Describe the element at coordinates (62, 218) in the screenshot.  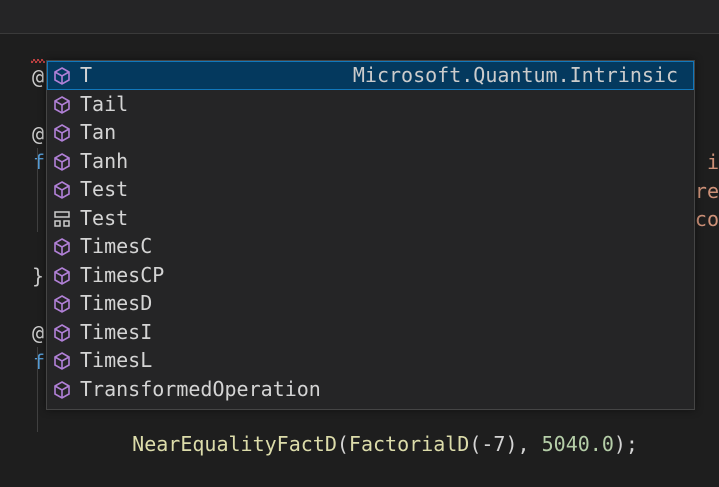
I see `structure-icon` at that location.